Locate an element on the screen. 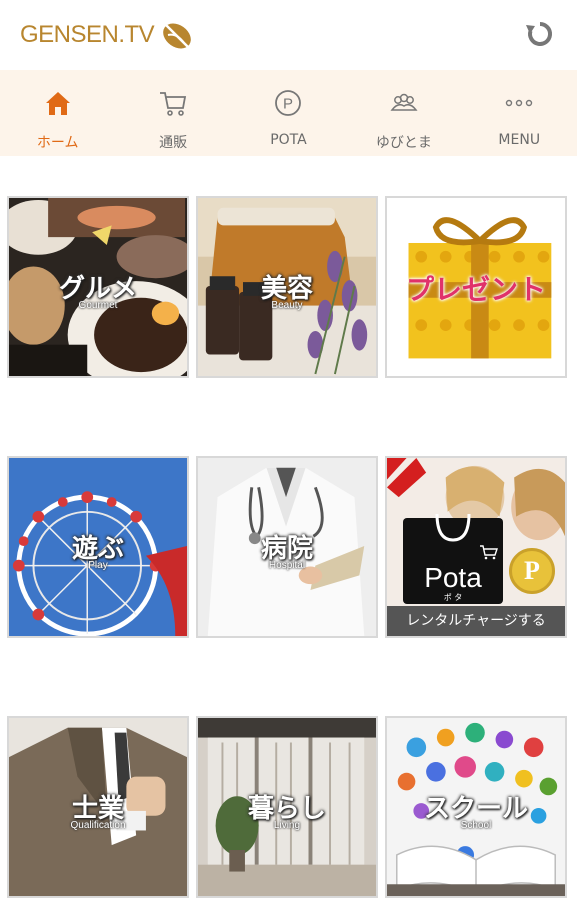  svg-text: P is located at coordinates (288, 104).